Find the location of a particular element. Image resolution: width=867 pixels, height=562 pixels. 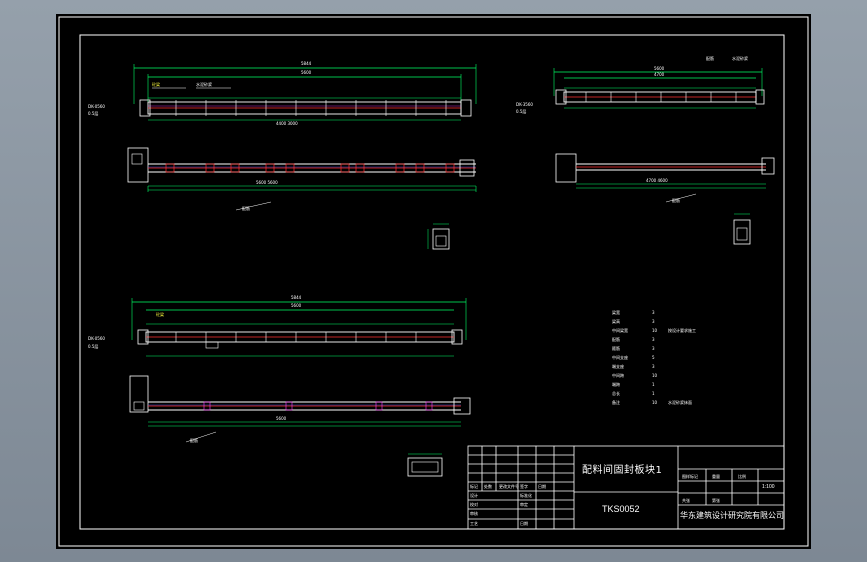

svg-text: 4400 3000 is located at coordinates (287, 123).